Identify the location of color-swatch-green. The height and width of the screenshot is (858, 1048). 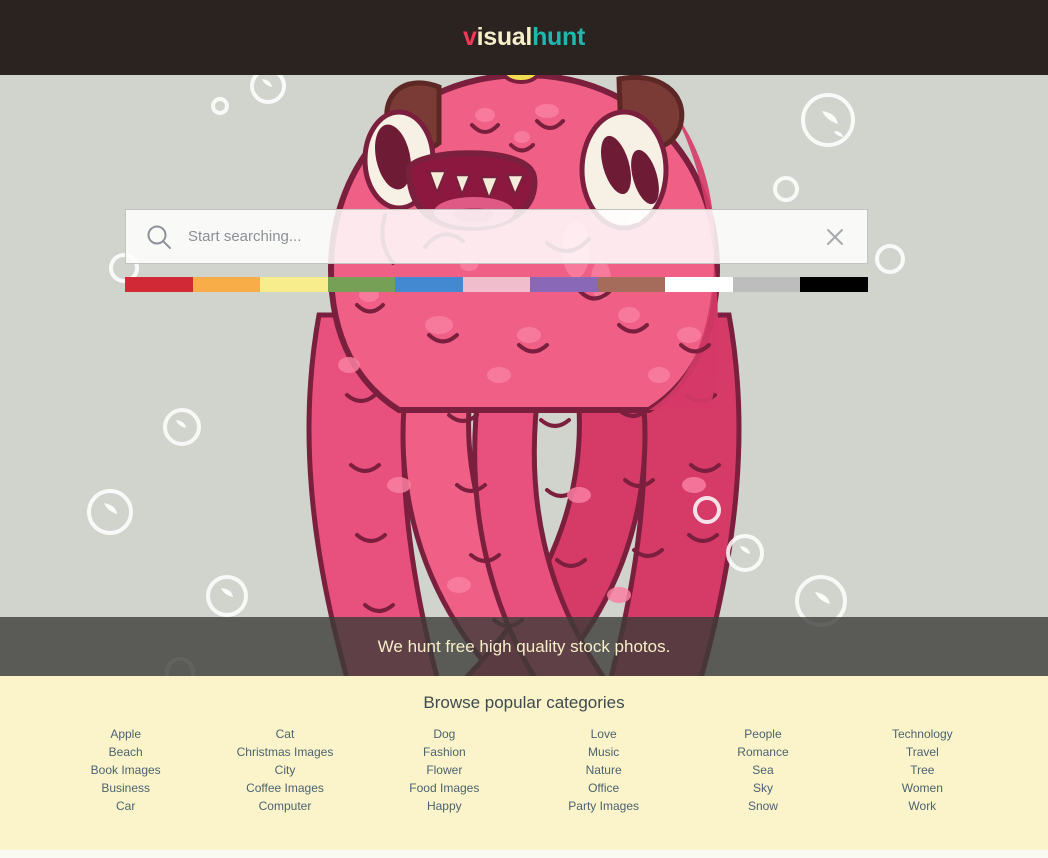
(361, 284).